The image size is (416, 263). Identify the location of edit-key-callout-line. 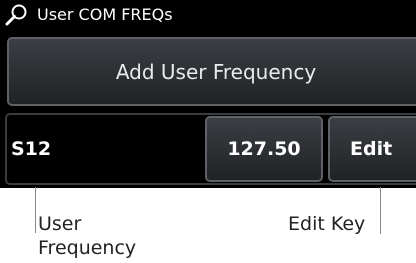
(380, 210).